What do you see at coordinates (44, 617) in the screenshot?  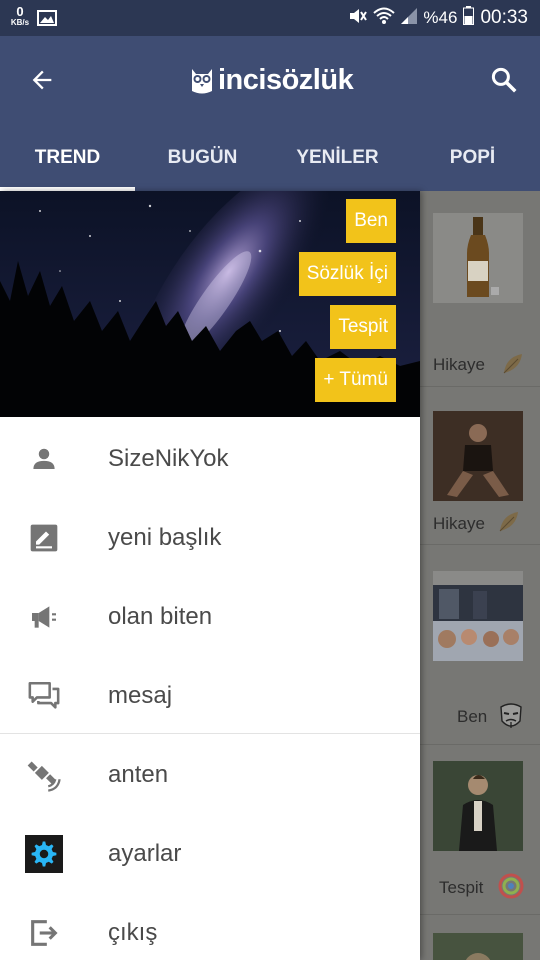 I see `megaphone-icon` at bounding box center [44, 617].